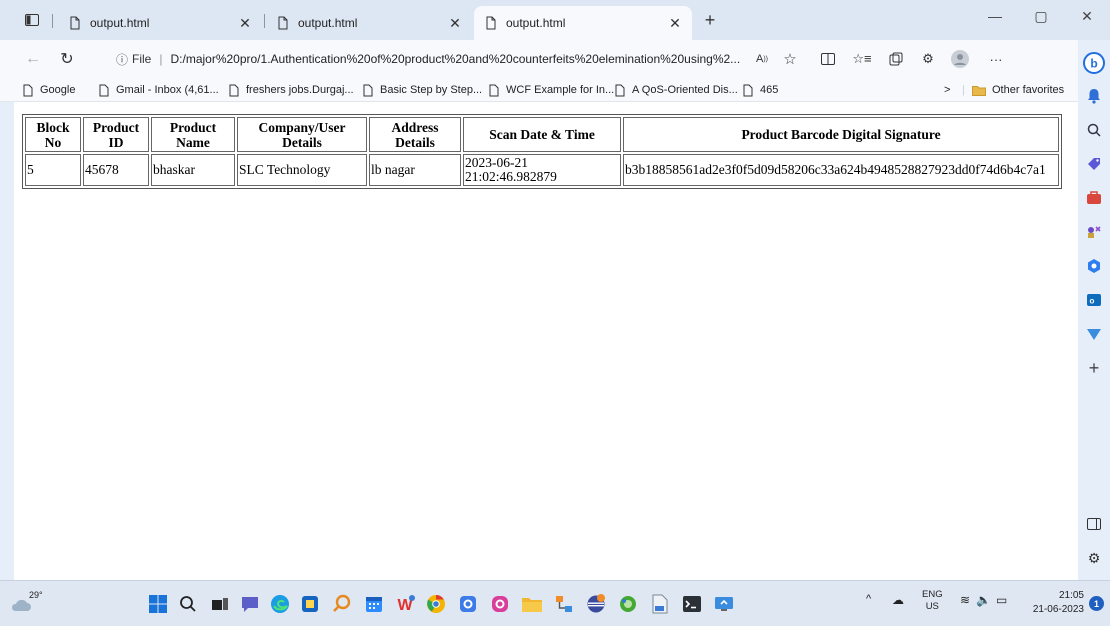 The image size is (1110, 626). I want to click on send-drop-icon, so click(1094, 334).